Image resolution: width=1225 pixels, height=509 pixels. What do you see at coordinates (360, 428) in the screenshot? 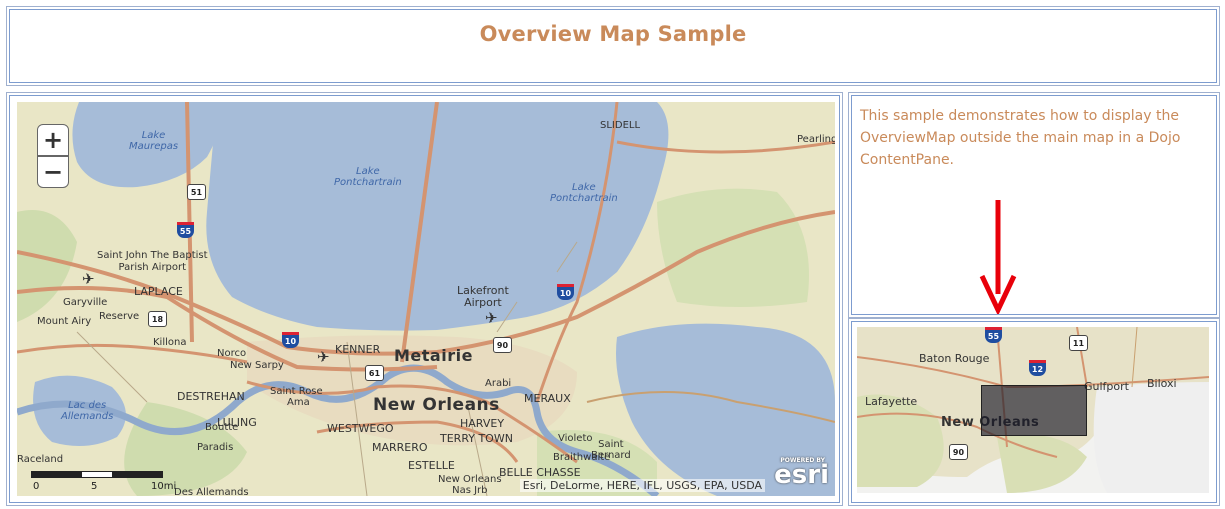
I see `westwego-label: WESTWEGO` at bounding box center [360, 428].